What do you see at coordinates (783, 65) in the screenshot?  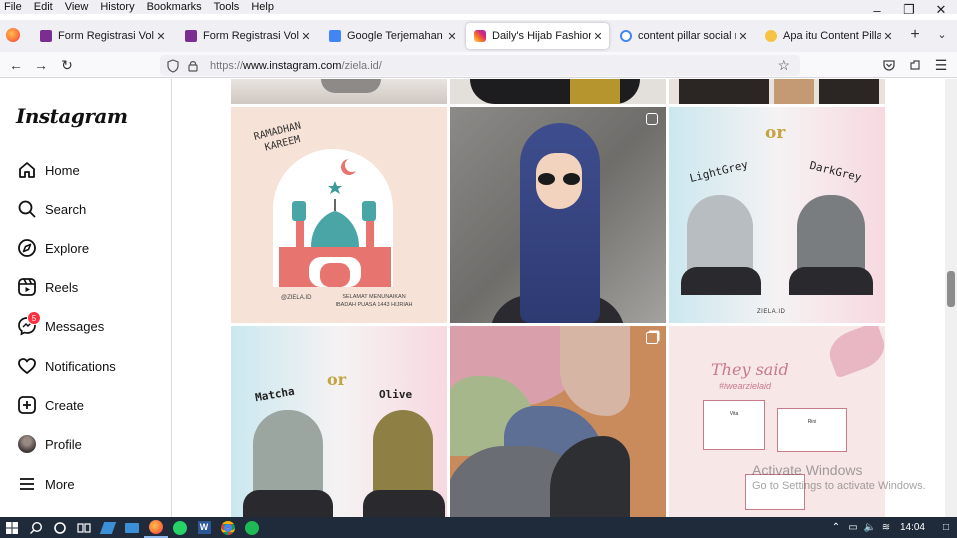 I see `bookmark-star-icon: ☆` at bounding box center [783, 65].